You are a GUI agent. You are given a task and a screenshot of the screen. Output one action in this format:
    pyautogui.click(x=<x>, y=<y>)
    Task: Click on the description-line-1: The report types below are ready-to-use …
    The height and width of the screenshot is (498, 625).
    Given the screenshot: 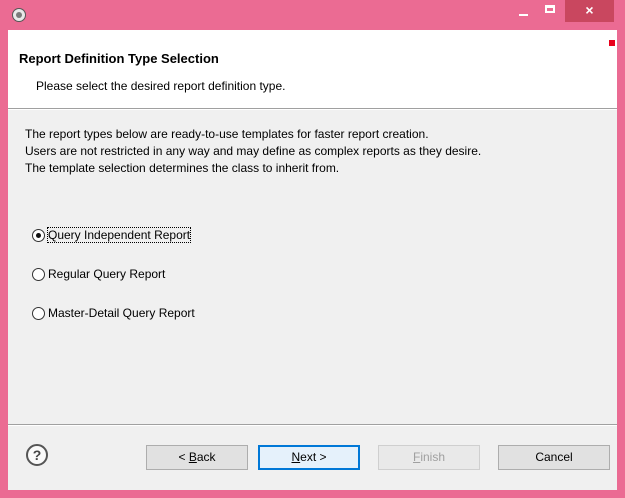 What is the action you would take?
    pyautogui.click(x=227, y=134)
    